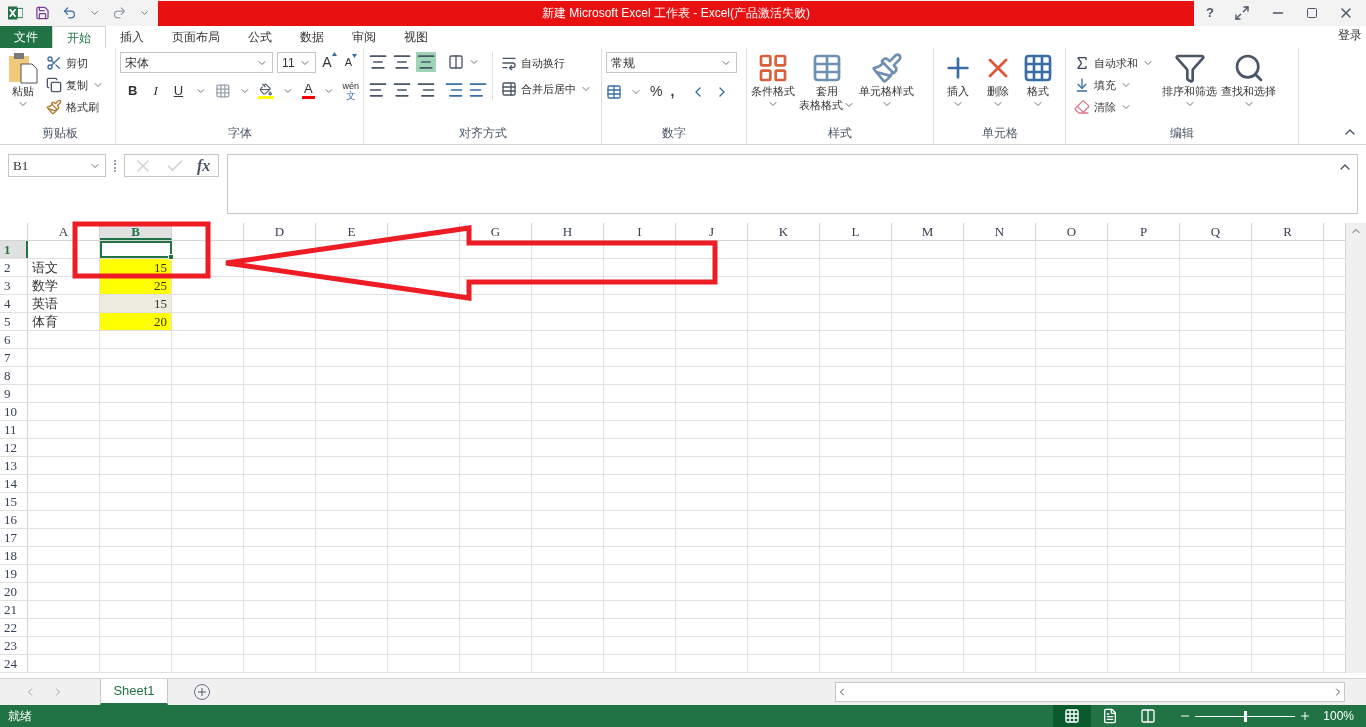 This screenshot has width=1366, height=727. Describe the element at coordinates (14, 339) in the screenshot. I see `row-header: 6` at that location.